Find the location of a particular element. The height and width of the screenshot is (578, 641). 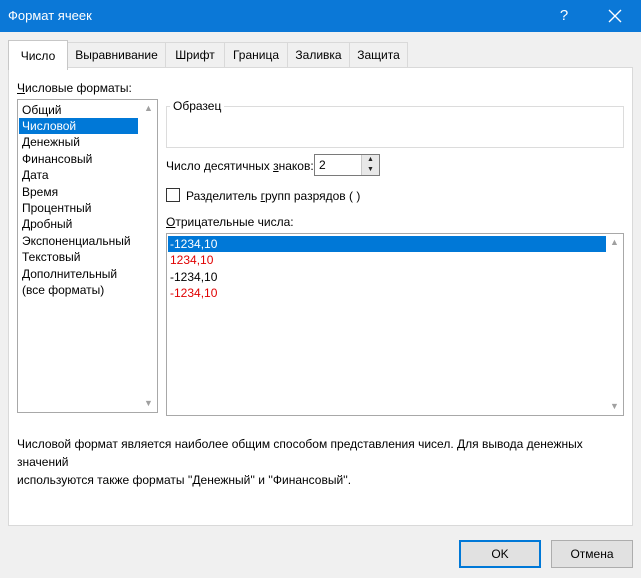

tab-border: Граница is located at coordinates (256, 54).